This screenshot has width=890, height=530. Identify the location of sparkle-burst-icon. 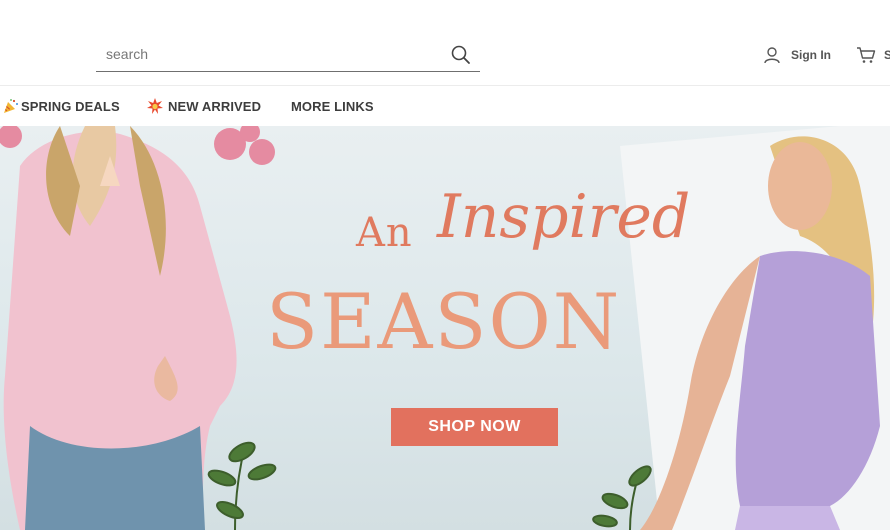
(155, 106).